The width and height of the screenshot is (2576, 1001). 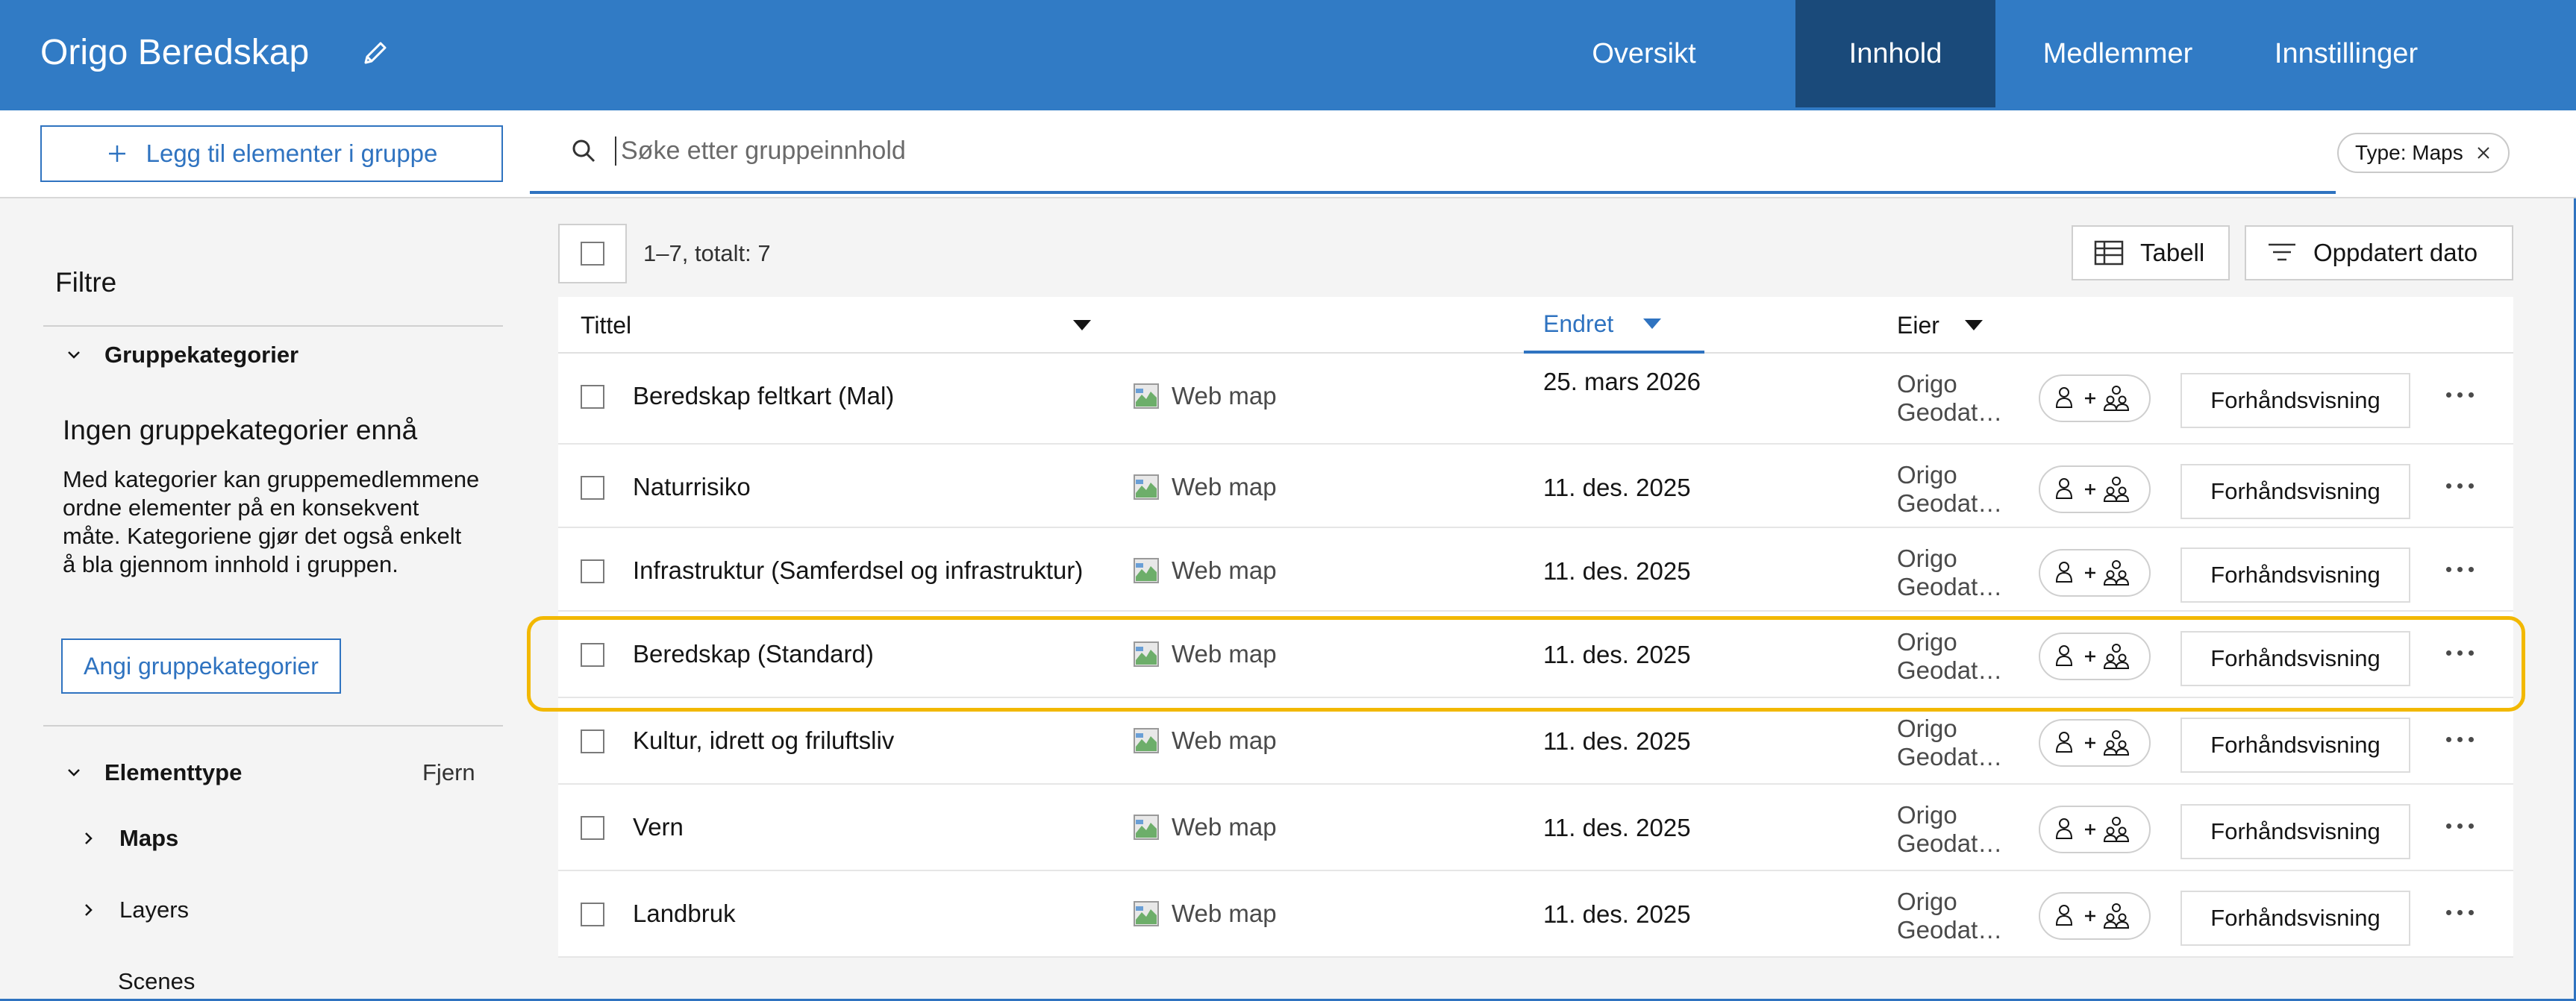 I want to click on type-item-scenes: Scenes, so click(x=156, y=981).